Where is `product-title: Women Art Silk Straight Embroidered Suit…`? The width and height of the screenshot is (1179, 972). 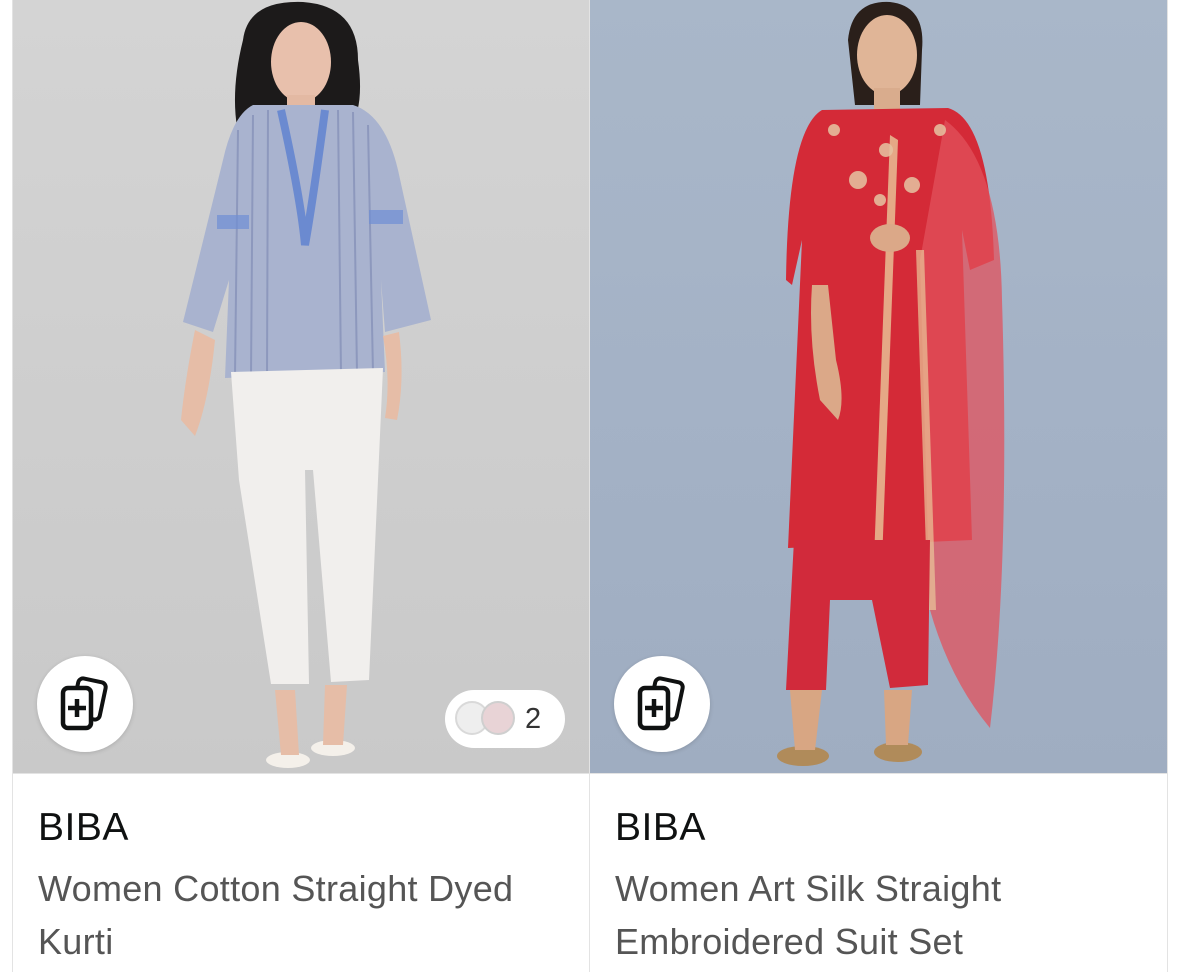 product-title: Women Art Silk Straight Embroidered Suit… is located at coordinates (885, 915).